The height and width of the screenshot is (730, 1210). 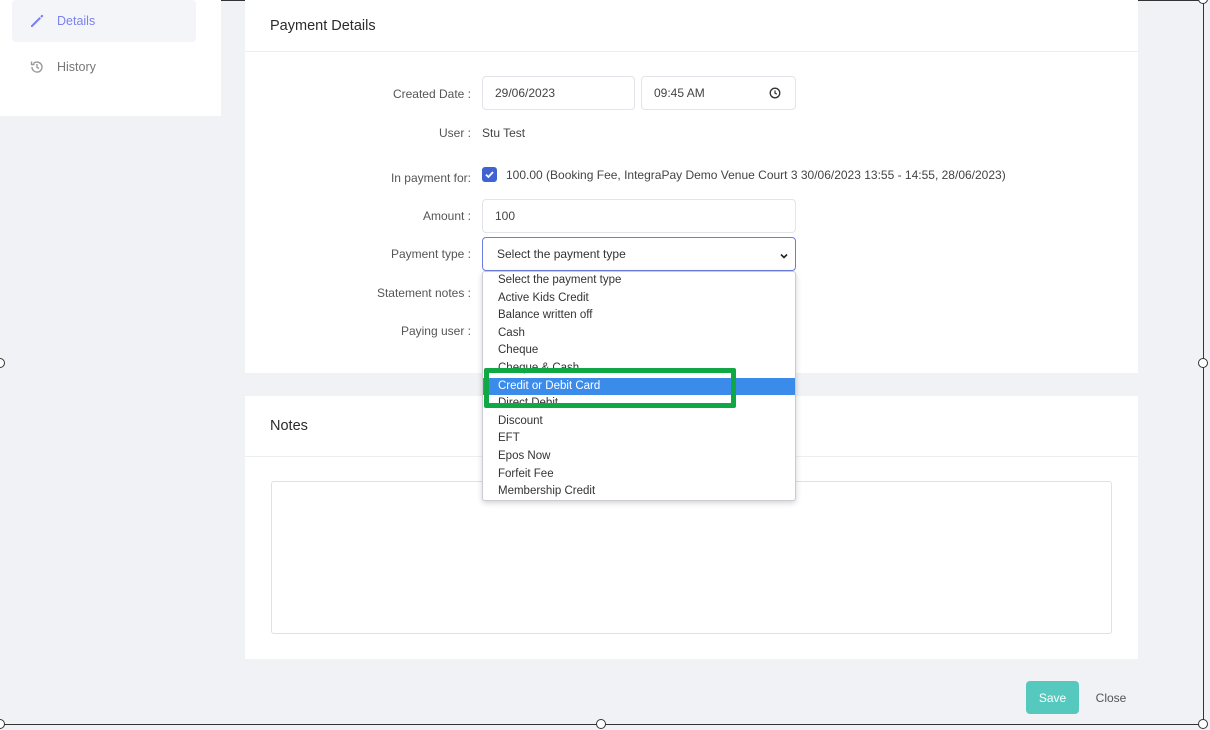 I want to click on dropdown-option: Balance written off, so click(x=639, y=315).